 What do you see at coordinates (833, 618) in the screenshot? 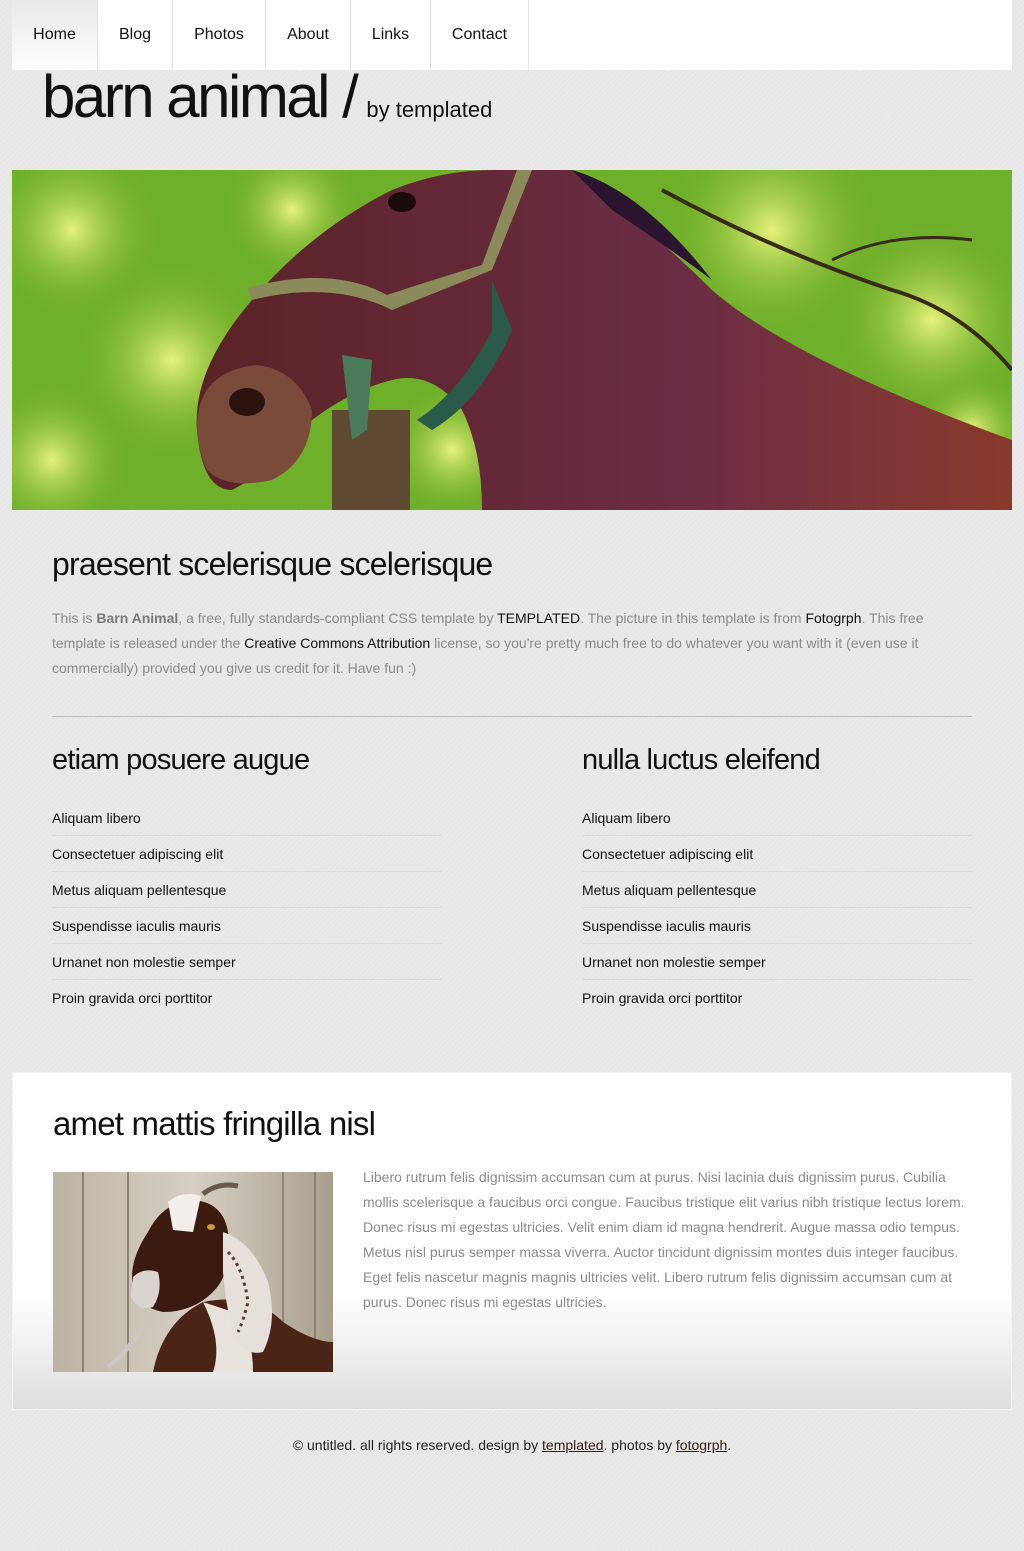
I see `fotogrph-link: Fotogrph` at bounding box center [833, 618].